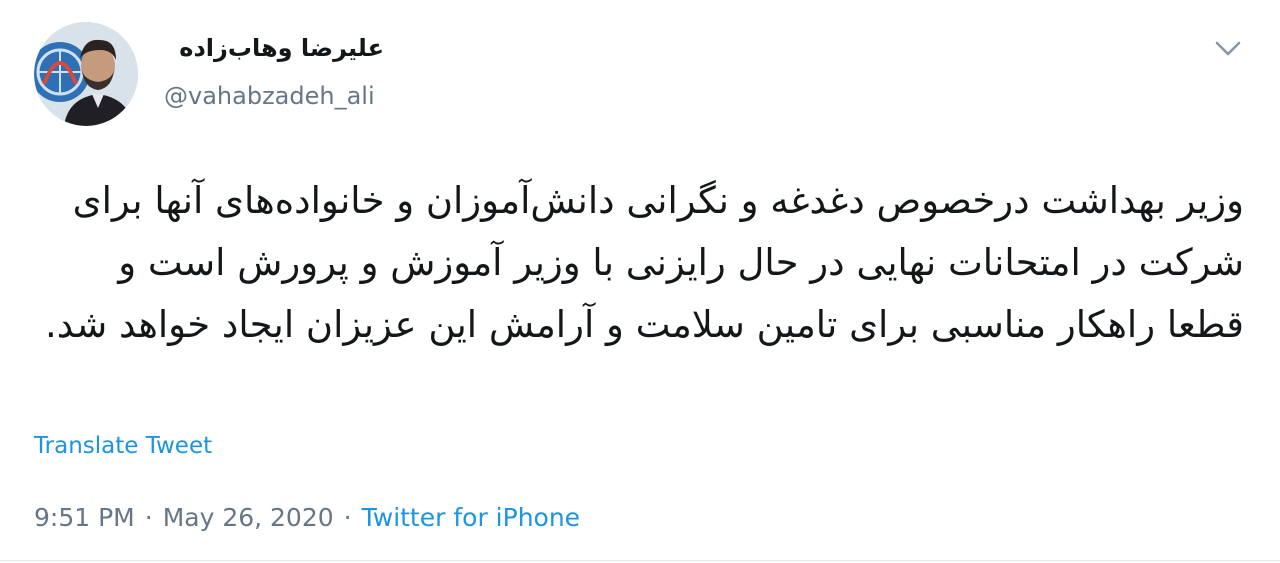 The height and width of the screenshot is (563, 1280). I want to click on divider, so click(640, 560).